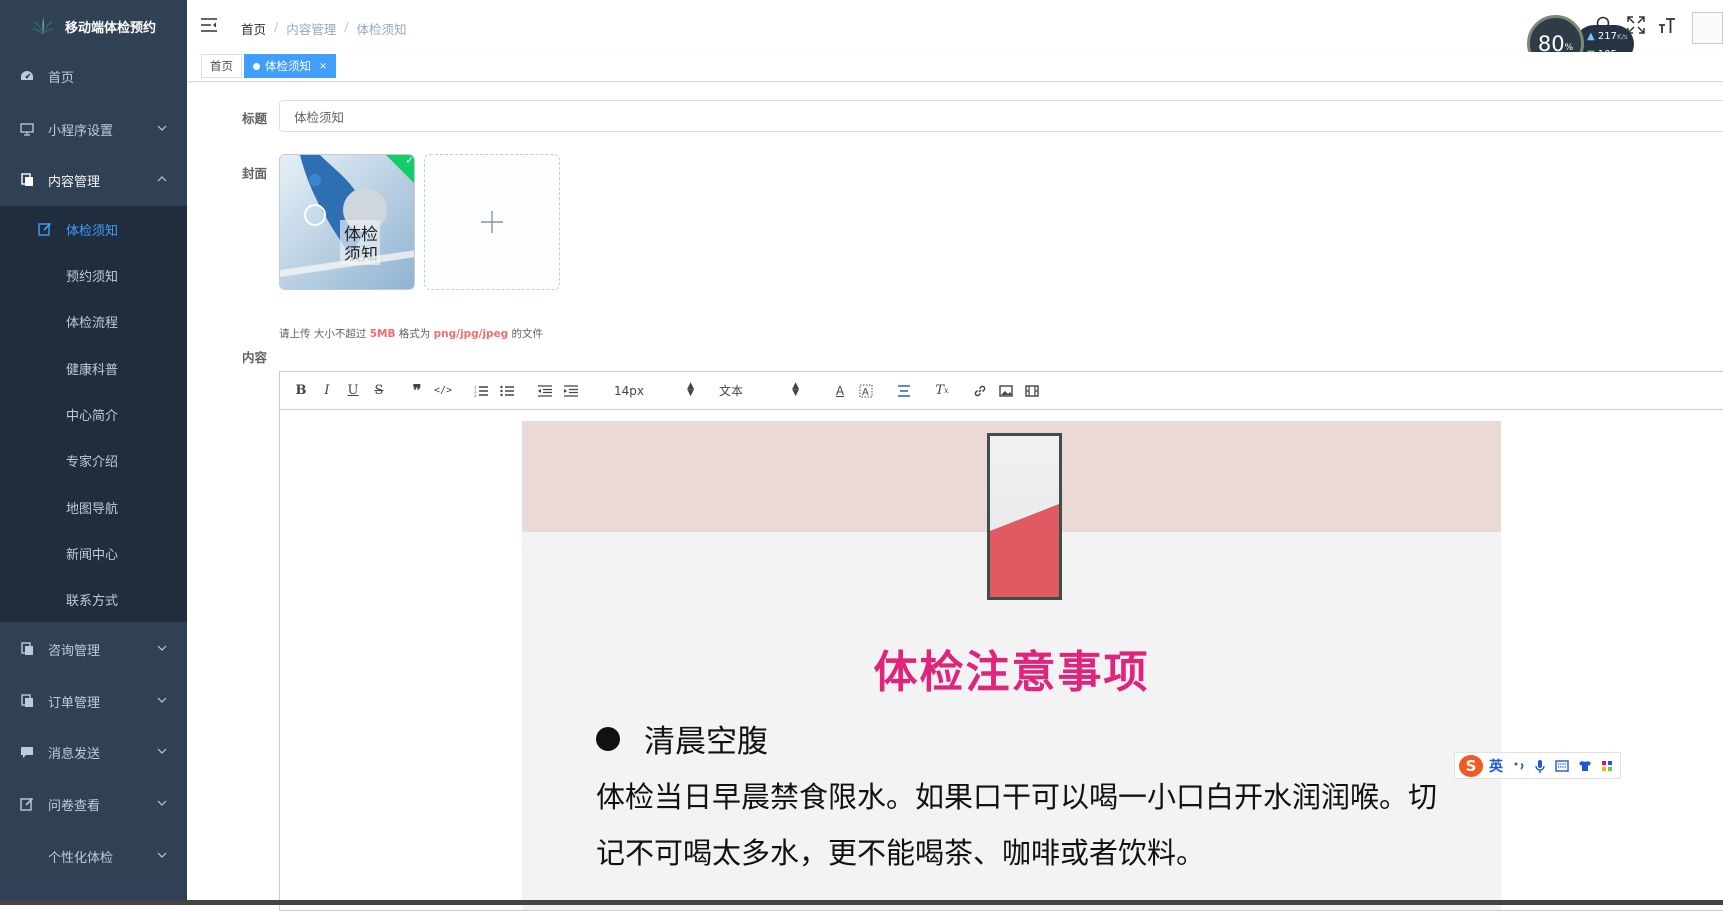 This screenshot has height=911, width=1723. What do you see at coordinates (43, 26) in the screenshot?
I see `logo-icon` at bounding box center [43, 26].